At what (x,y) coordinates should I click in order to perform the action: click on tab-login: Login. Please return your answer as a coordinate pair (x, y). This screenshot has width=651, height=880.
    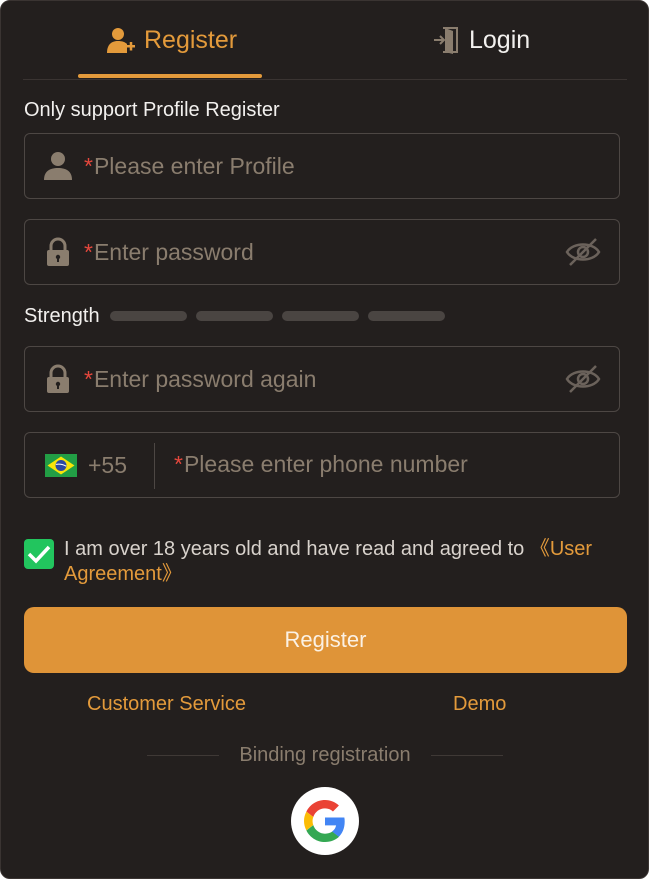
    Looking at the image, I should click on (481, 40).